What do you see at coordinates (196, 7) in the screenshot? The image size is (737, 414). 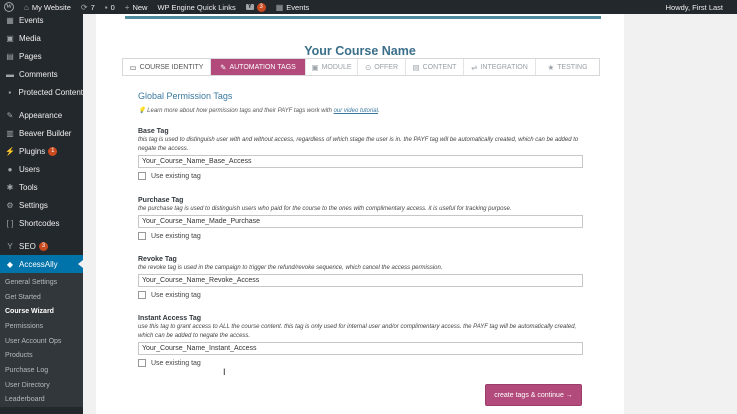 I see `wpengine-quick-links: WP Engine Quick Links` at bounding box center [196, 7].